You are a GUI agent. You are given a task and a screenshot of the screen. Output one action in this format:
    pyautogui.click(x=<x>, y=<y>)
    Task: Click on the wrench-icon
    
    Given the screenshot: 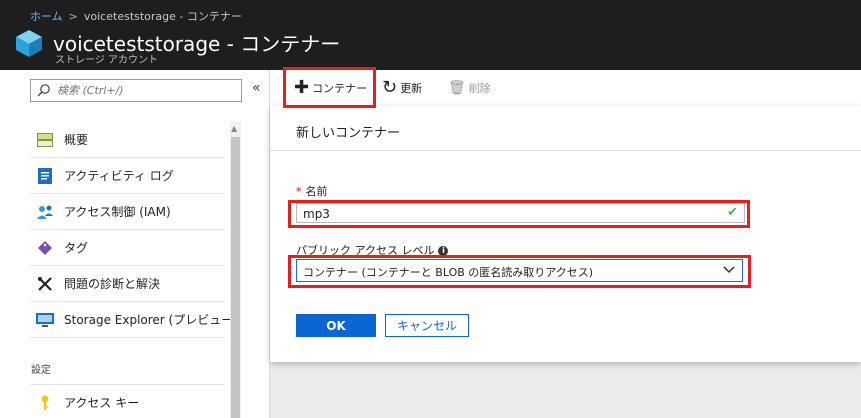 What is the action you would take?
    pyautogui.click(x=45, y=284)
    